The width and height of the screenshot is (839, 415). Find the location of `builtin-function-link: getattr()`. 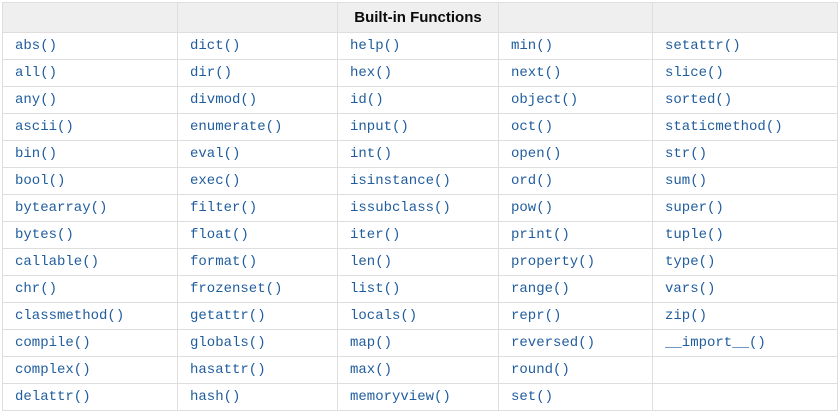

builtin-function-link: getattr() is located at coordinates (228, 316).